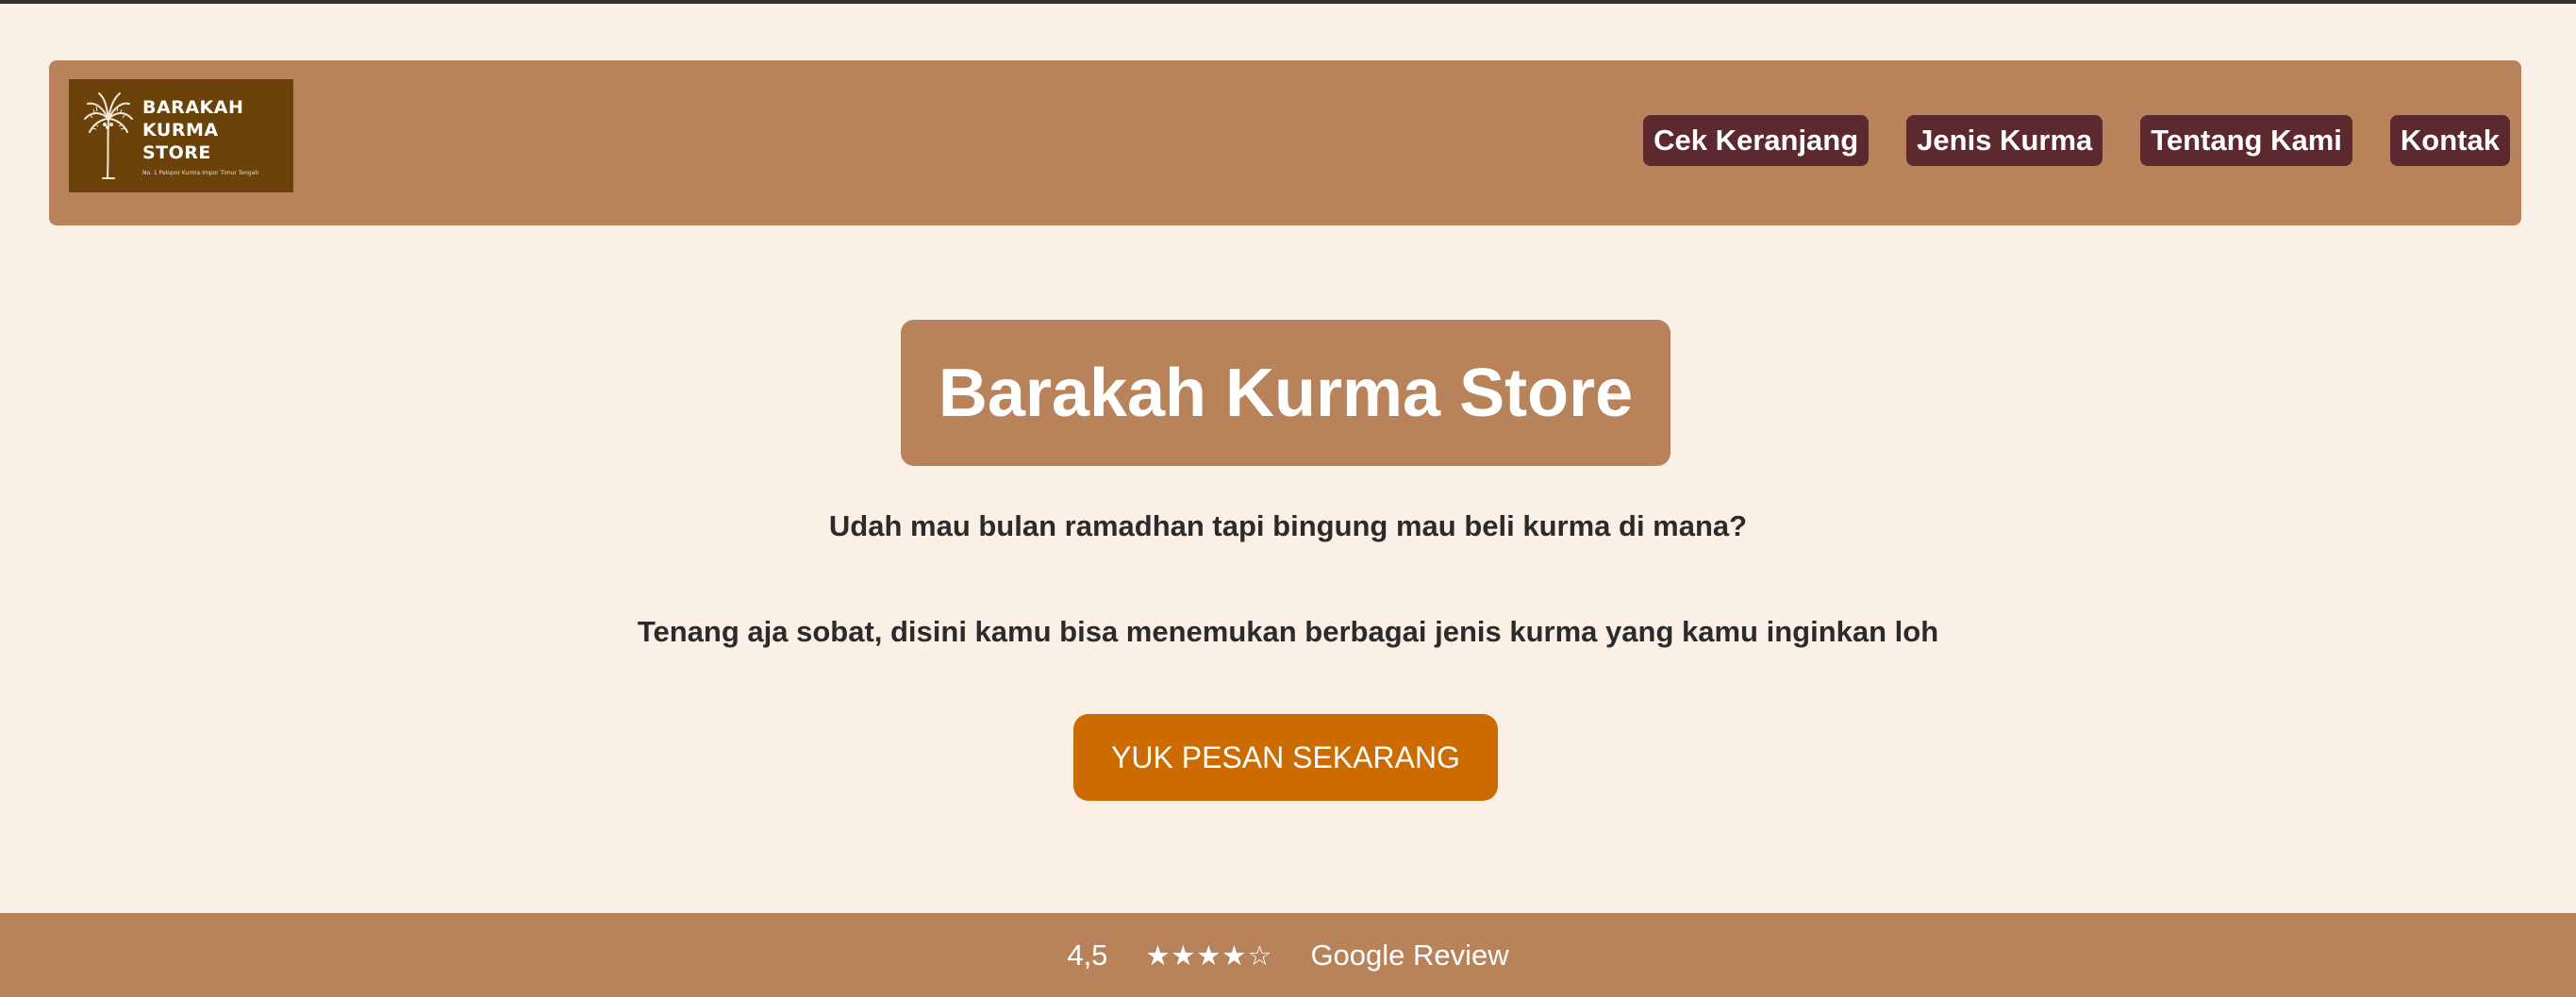 Image resolution: width=2576 pixels, height=997 pixels. What do you see at coordinates (1285, 757) in the screenshot?
I see `order-now-button: YUK PESAN SEKARANG` at bounding box center [1285, 757].